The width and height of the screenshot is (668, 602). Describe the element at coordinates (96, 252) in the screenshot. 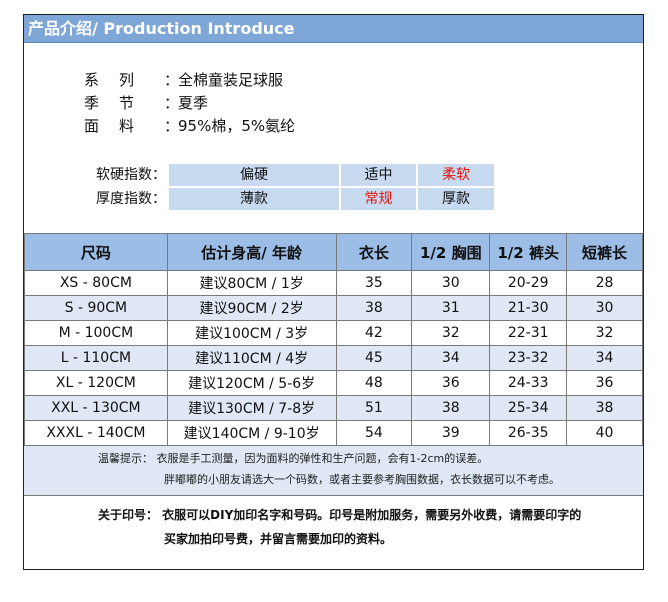

I see `column-header-size: 尺码` at that location.